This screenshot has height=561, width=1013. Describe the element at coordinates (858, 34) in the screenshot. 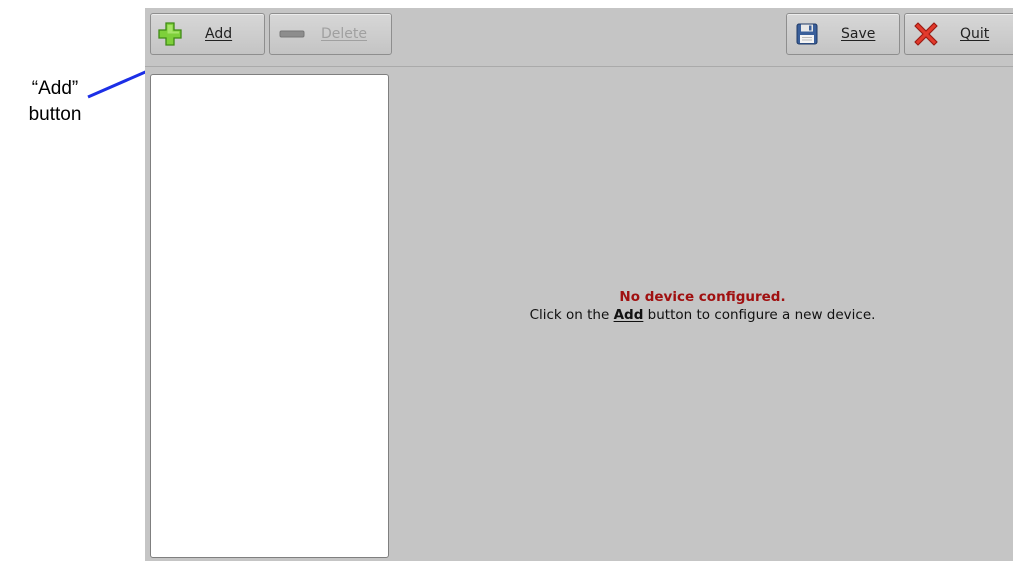

I see `save-button-label: Save` at that location.